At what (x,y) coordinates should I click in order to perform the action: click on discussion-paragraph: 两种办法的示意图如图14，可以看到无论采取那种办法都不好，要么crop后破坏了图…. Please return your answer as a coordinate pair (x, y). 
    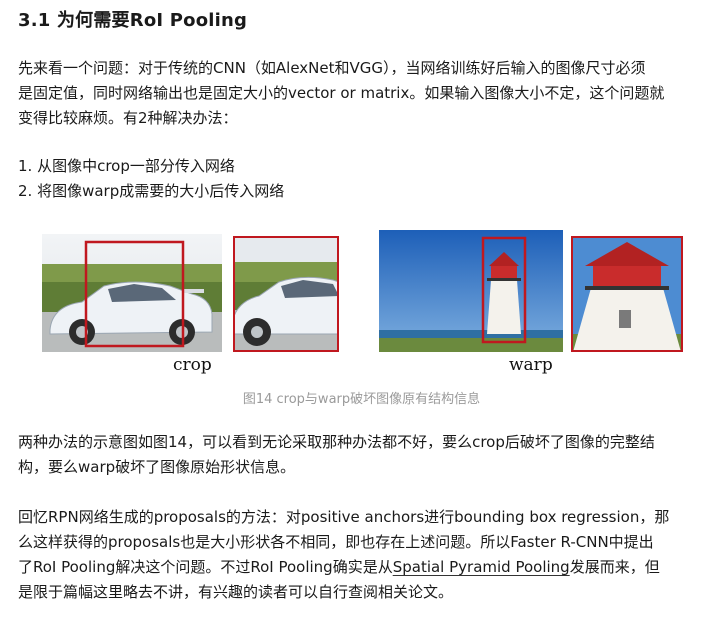
    Looking at the image, I should click on (364, 455).